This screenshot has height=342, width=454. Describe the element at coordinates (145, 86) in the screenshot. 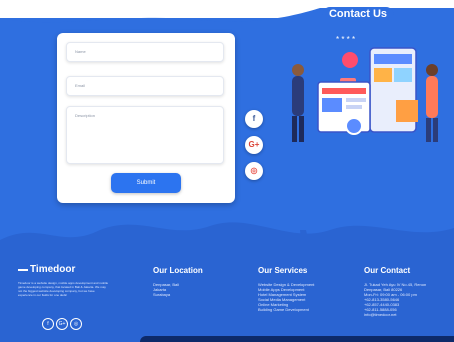

I see `email-field: Email` at that location.